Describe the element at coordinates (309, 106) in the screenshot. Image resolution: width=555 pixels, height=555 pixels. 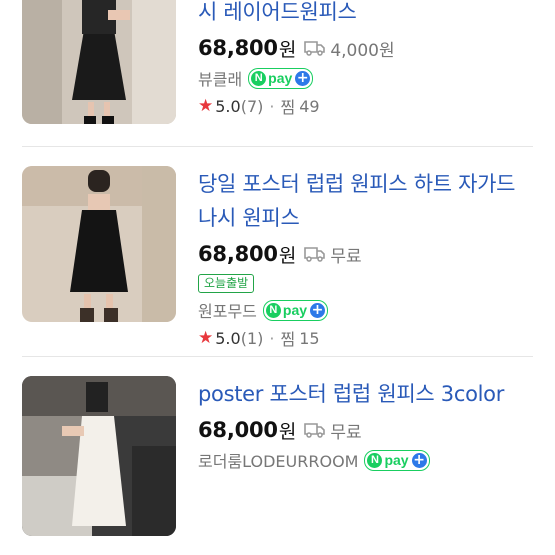
I see `wish-count: 49` at that location.